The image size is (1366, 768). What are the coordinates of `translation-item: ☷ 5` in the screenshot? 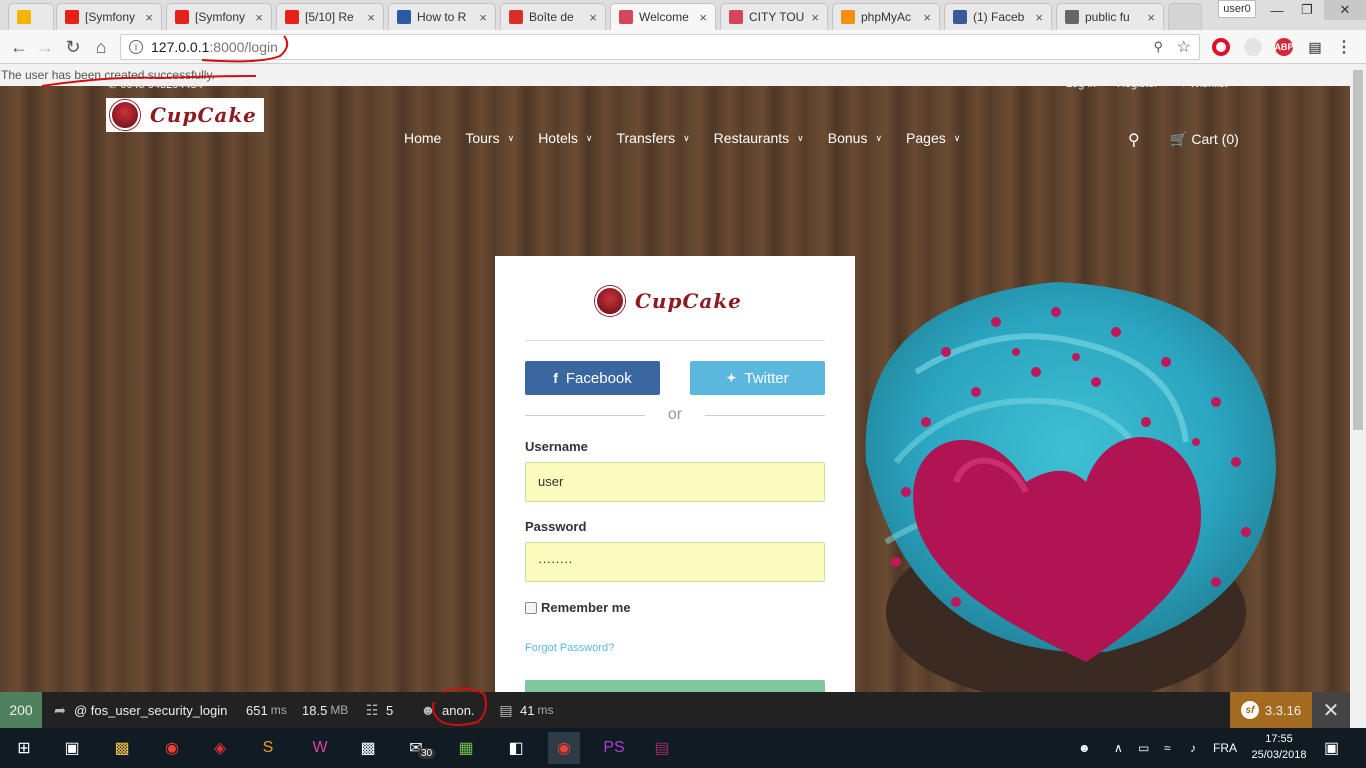 It's located at (379, 710).